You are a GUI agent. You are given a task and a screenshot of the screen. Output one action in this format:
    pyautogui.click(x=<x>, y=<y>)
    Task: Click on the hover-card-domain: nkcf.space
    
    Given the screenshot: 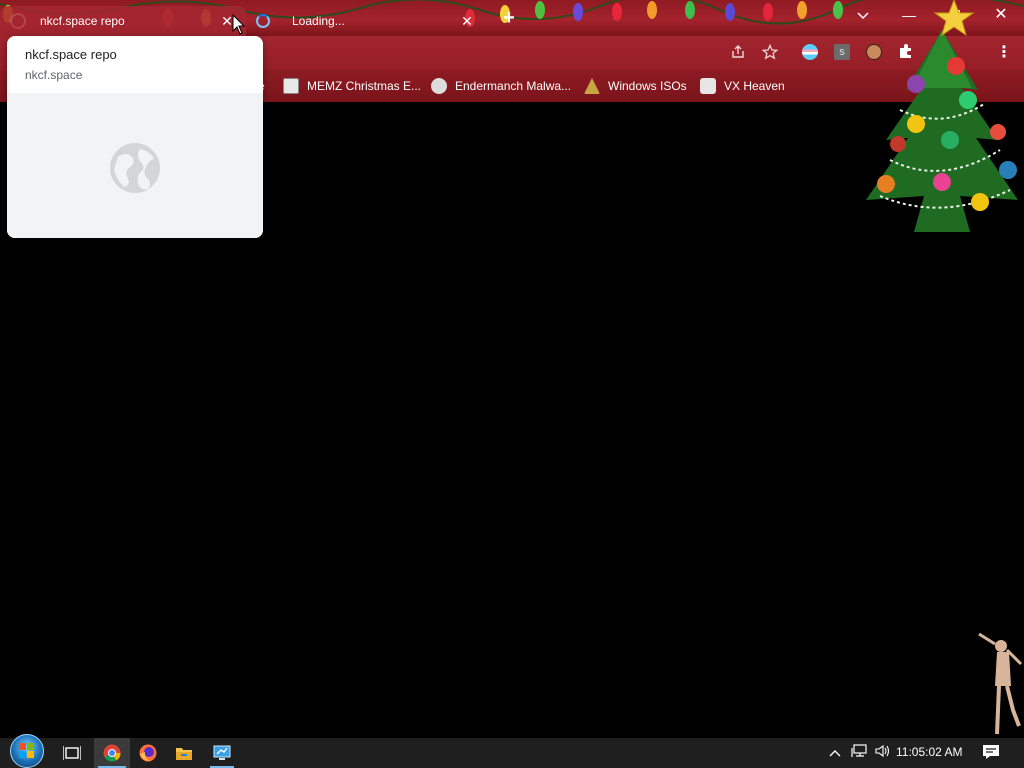 What is the action you would take?
    pyautogui.click(x=54, y=75)
    